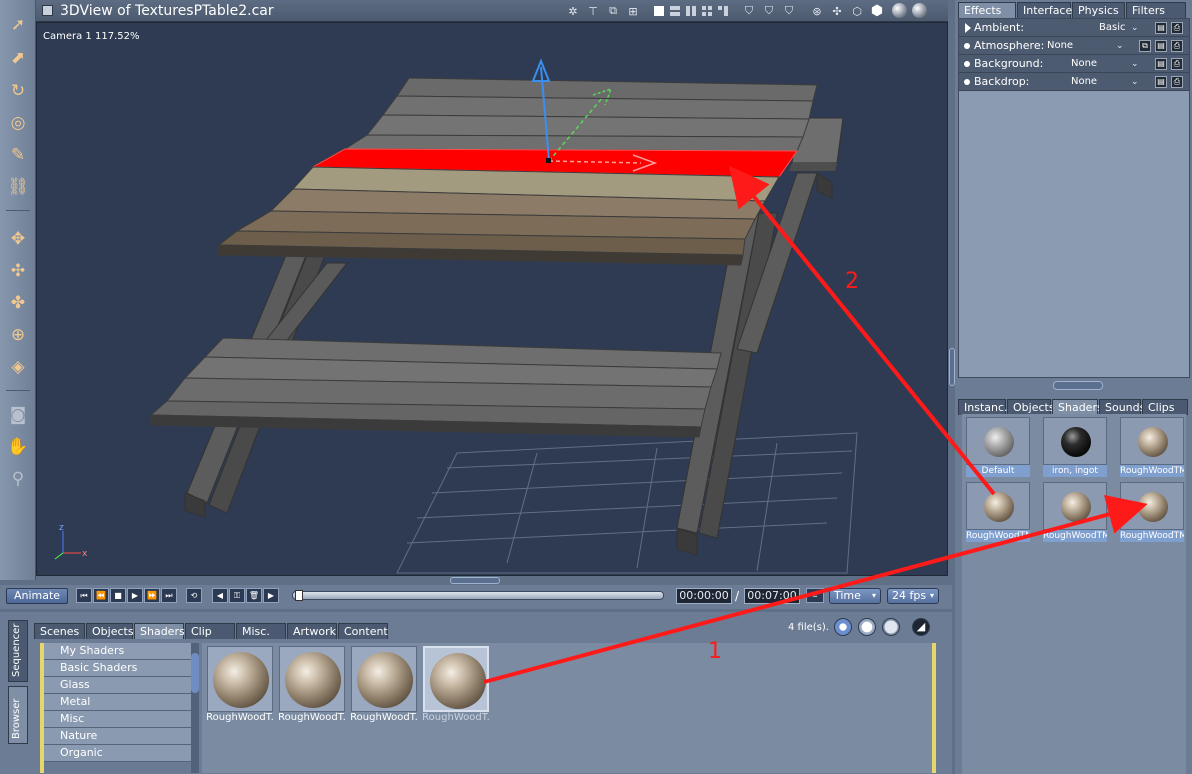  I want to click on scrollbar-thumb, so click(195, 673).